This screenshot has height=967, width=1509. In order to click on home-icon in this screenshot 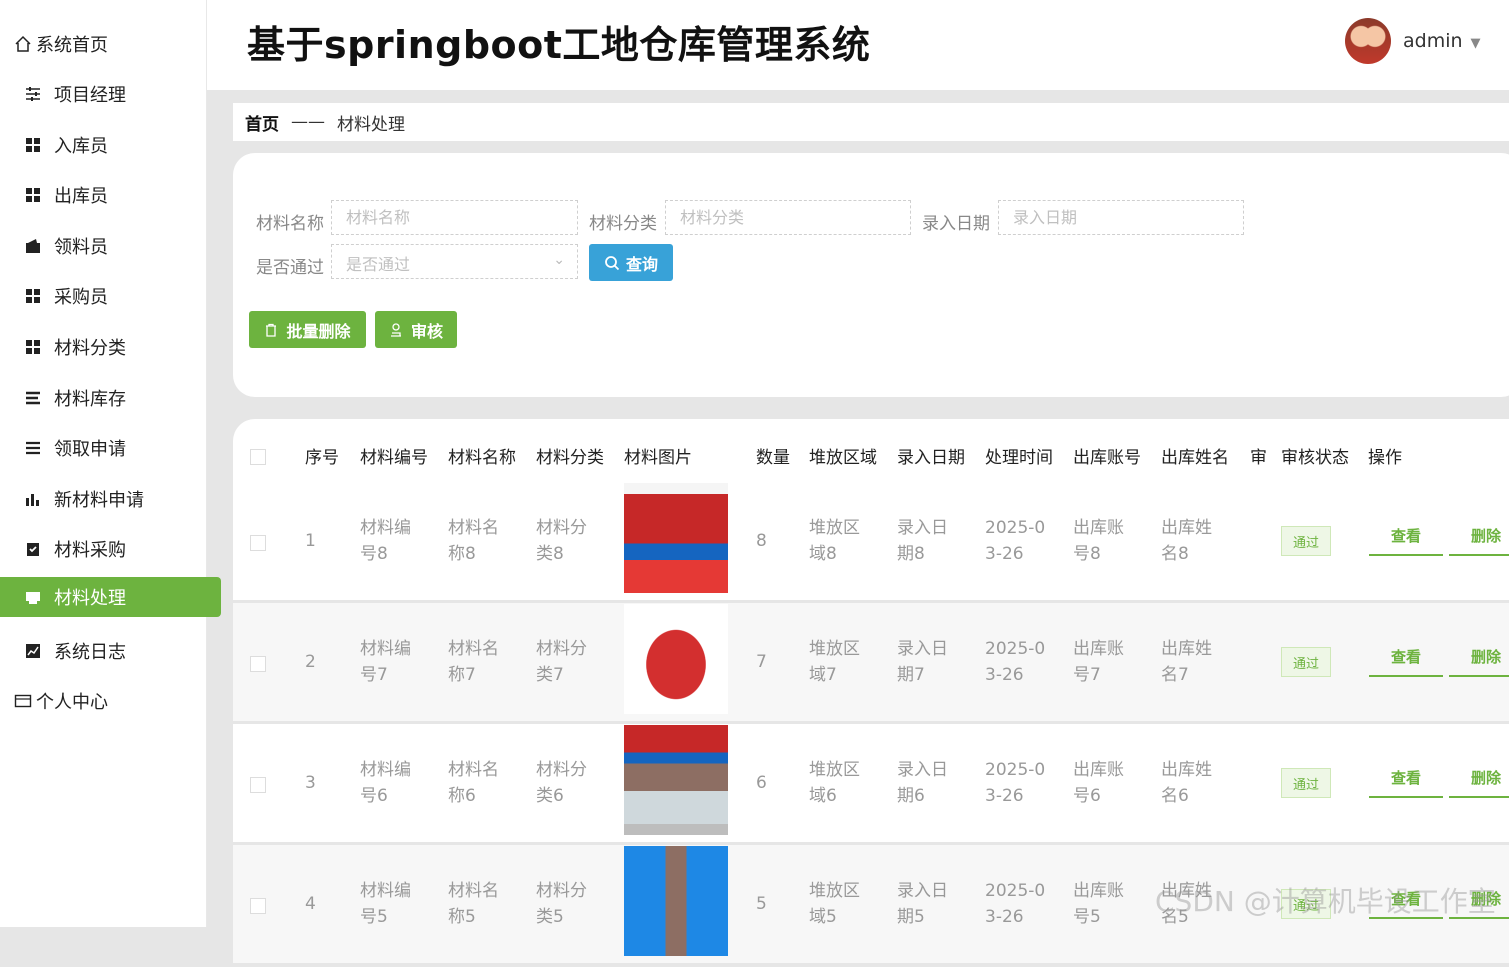, I will do `click(23, 44)`.